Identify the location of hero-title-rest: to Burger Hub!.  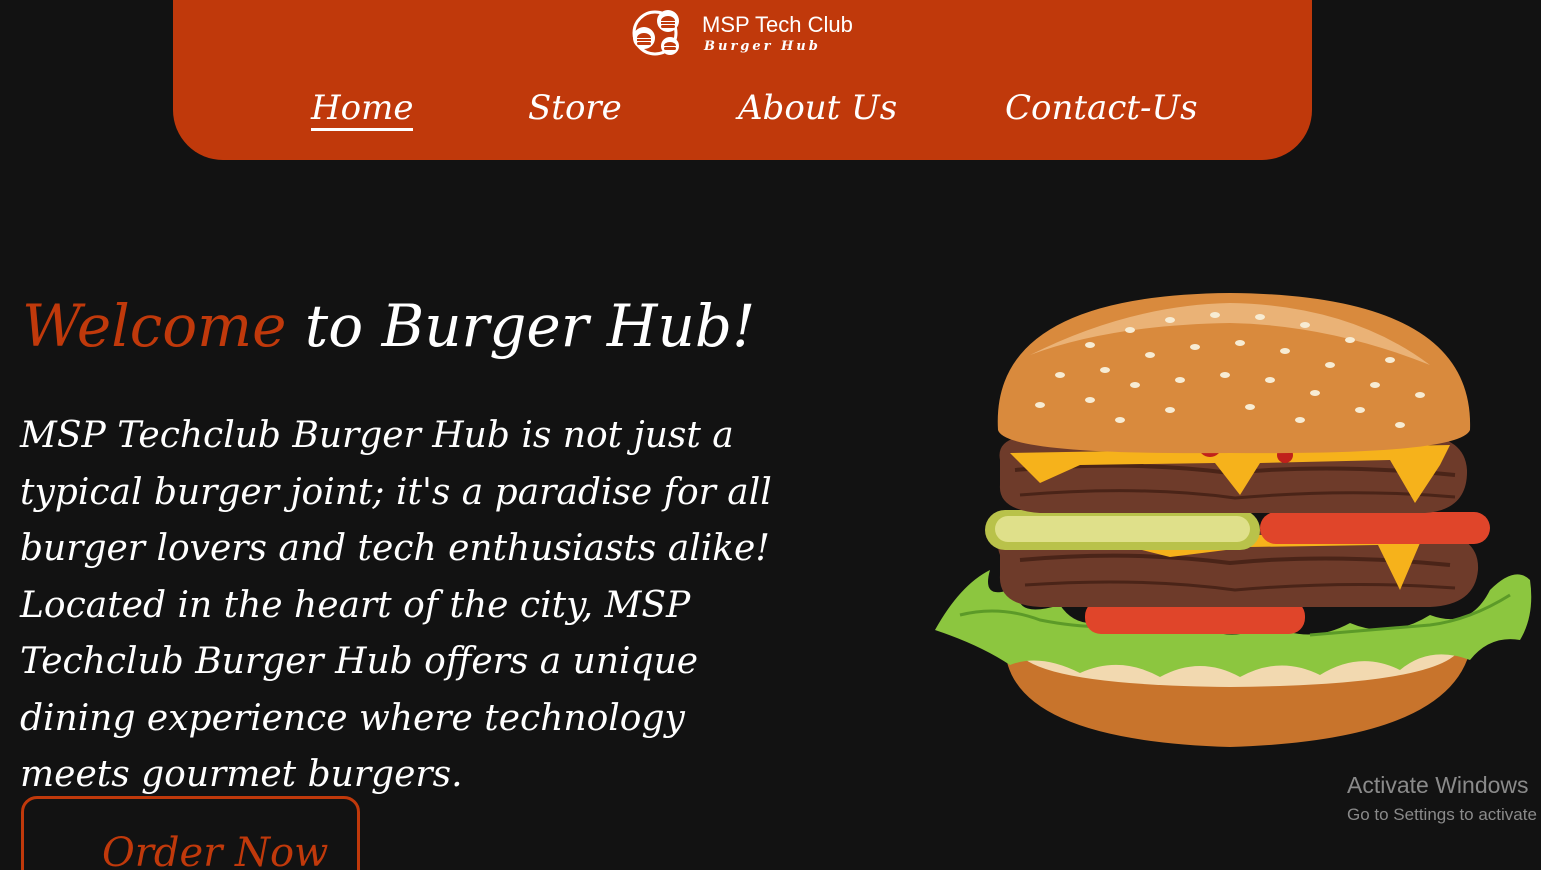
(521, 326).